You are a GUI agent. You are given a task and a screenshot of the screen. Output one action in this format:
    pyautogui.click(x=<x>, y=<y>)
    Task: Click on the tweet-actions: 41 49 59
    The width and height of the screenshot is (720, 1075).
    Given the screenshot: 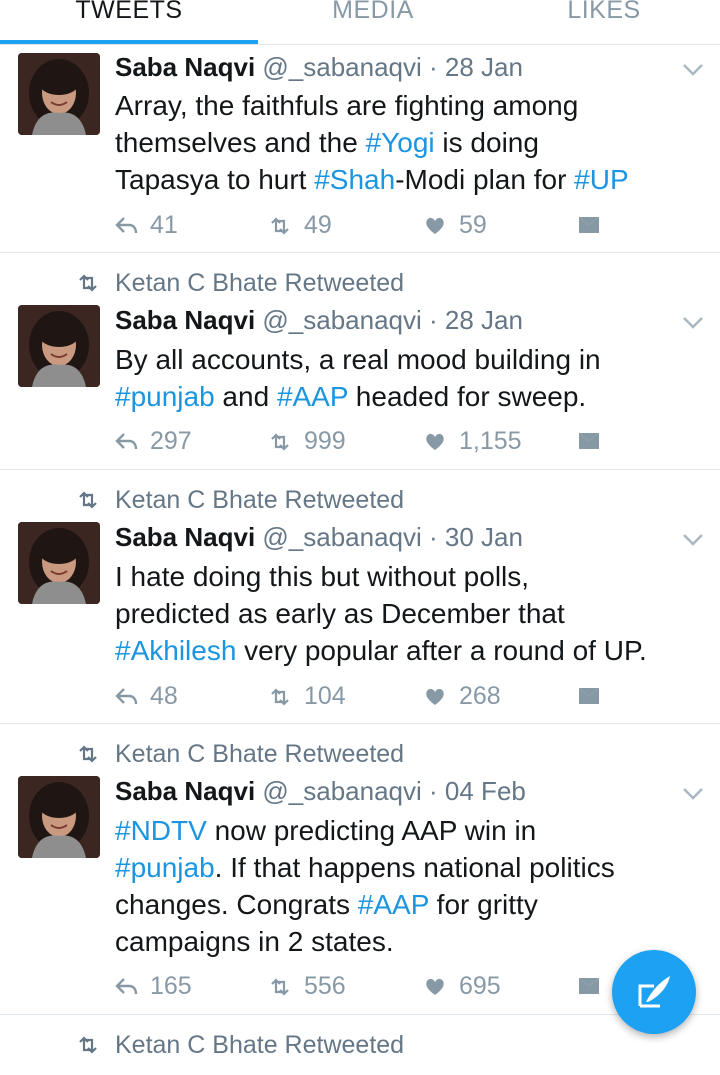 What is the action you would take?
    pyautogui.click(x=360, y=225)
    